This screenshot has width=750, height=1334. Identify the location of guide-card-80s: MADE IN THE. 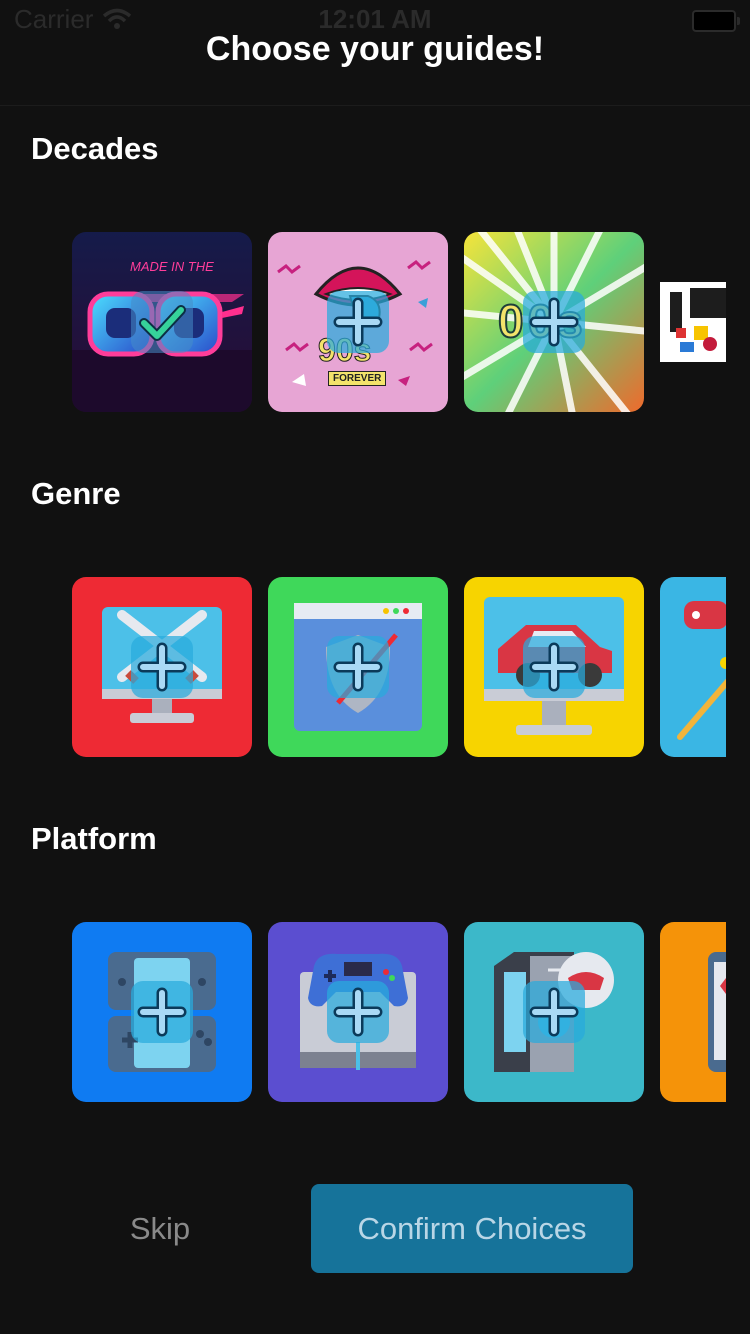
(162, 322).